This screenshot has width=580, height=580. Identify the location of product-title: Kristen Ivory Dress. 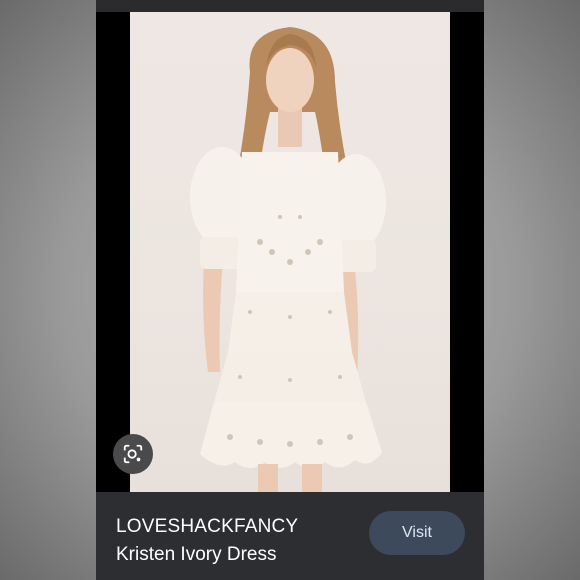
(196, 555).